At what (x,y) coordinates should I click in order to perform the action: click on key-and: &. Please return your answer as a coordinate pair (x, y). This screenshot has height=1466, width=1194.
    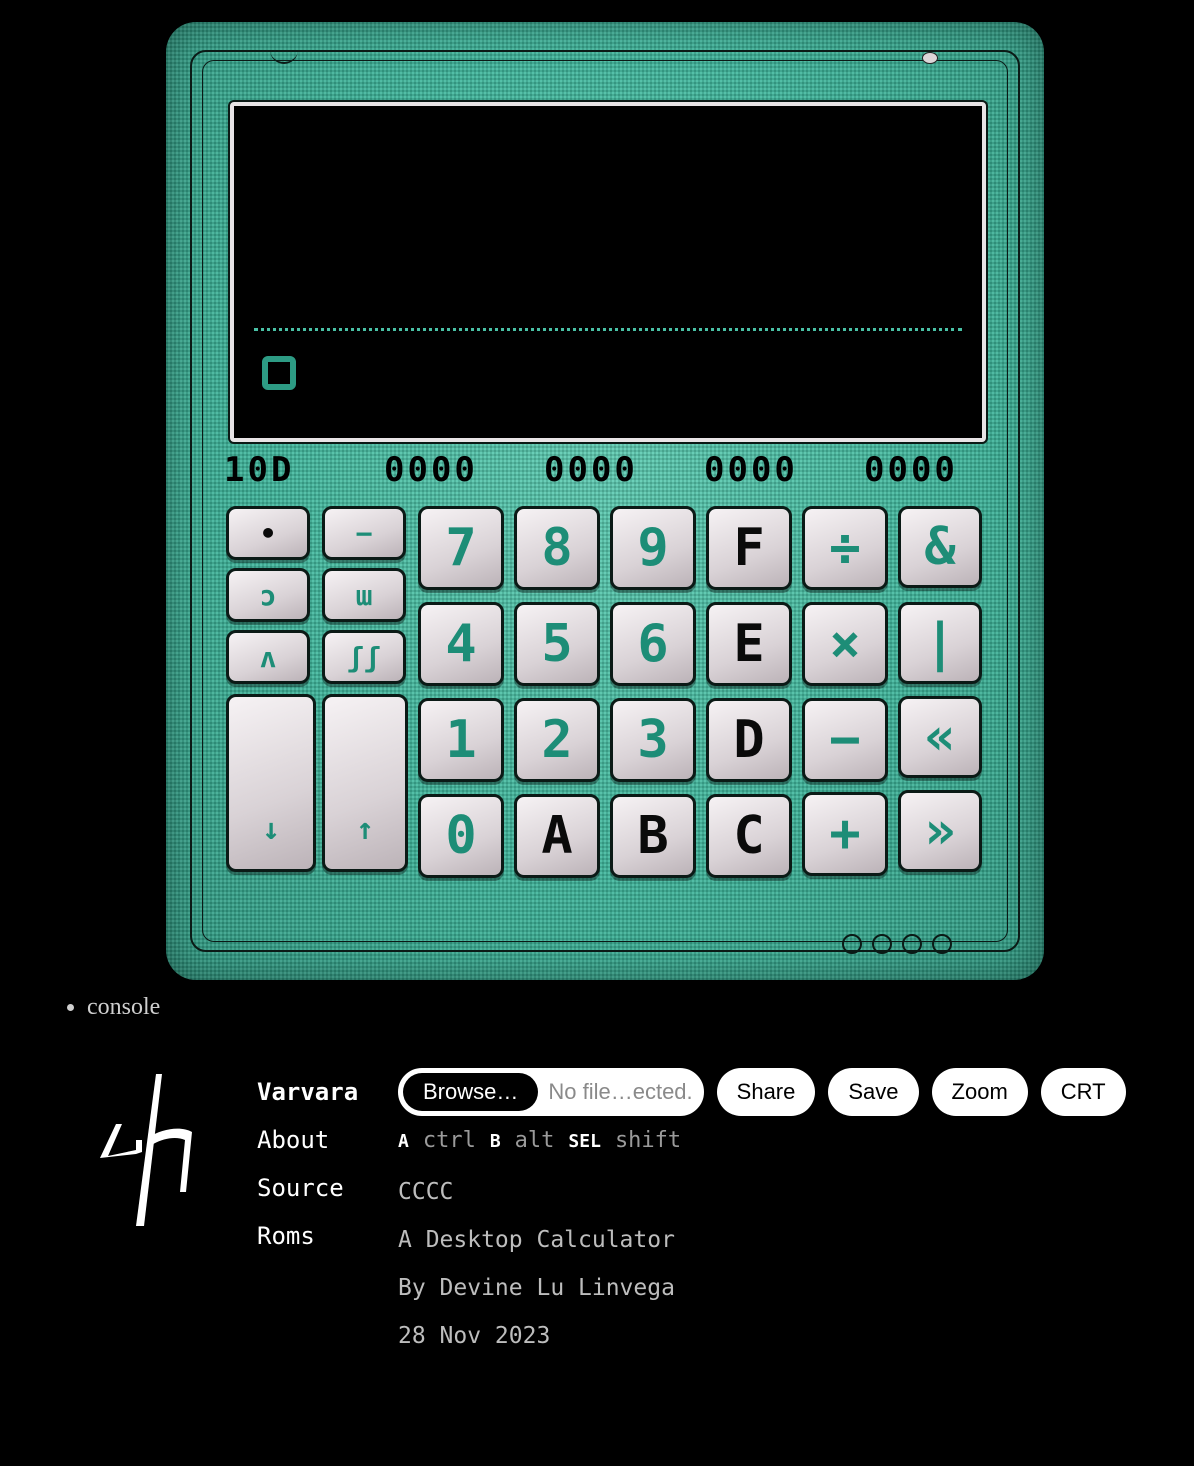
    Looking at the image, I should click on (940, 547).